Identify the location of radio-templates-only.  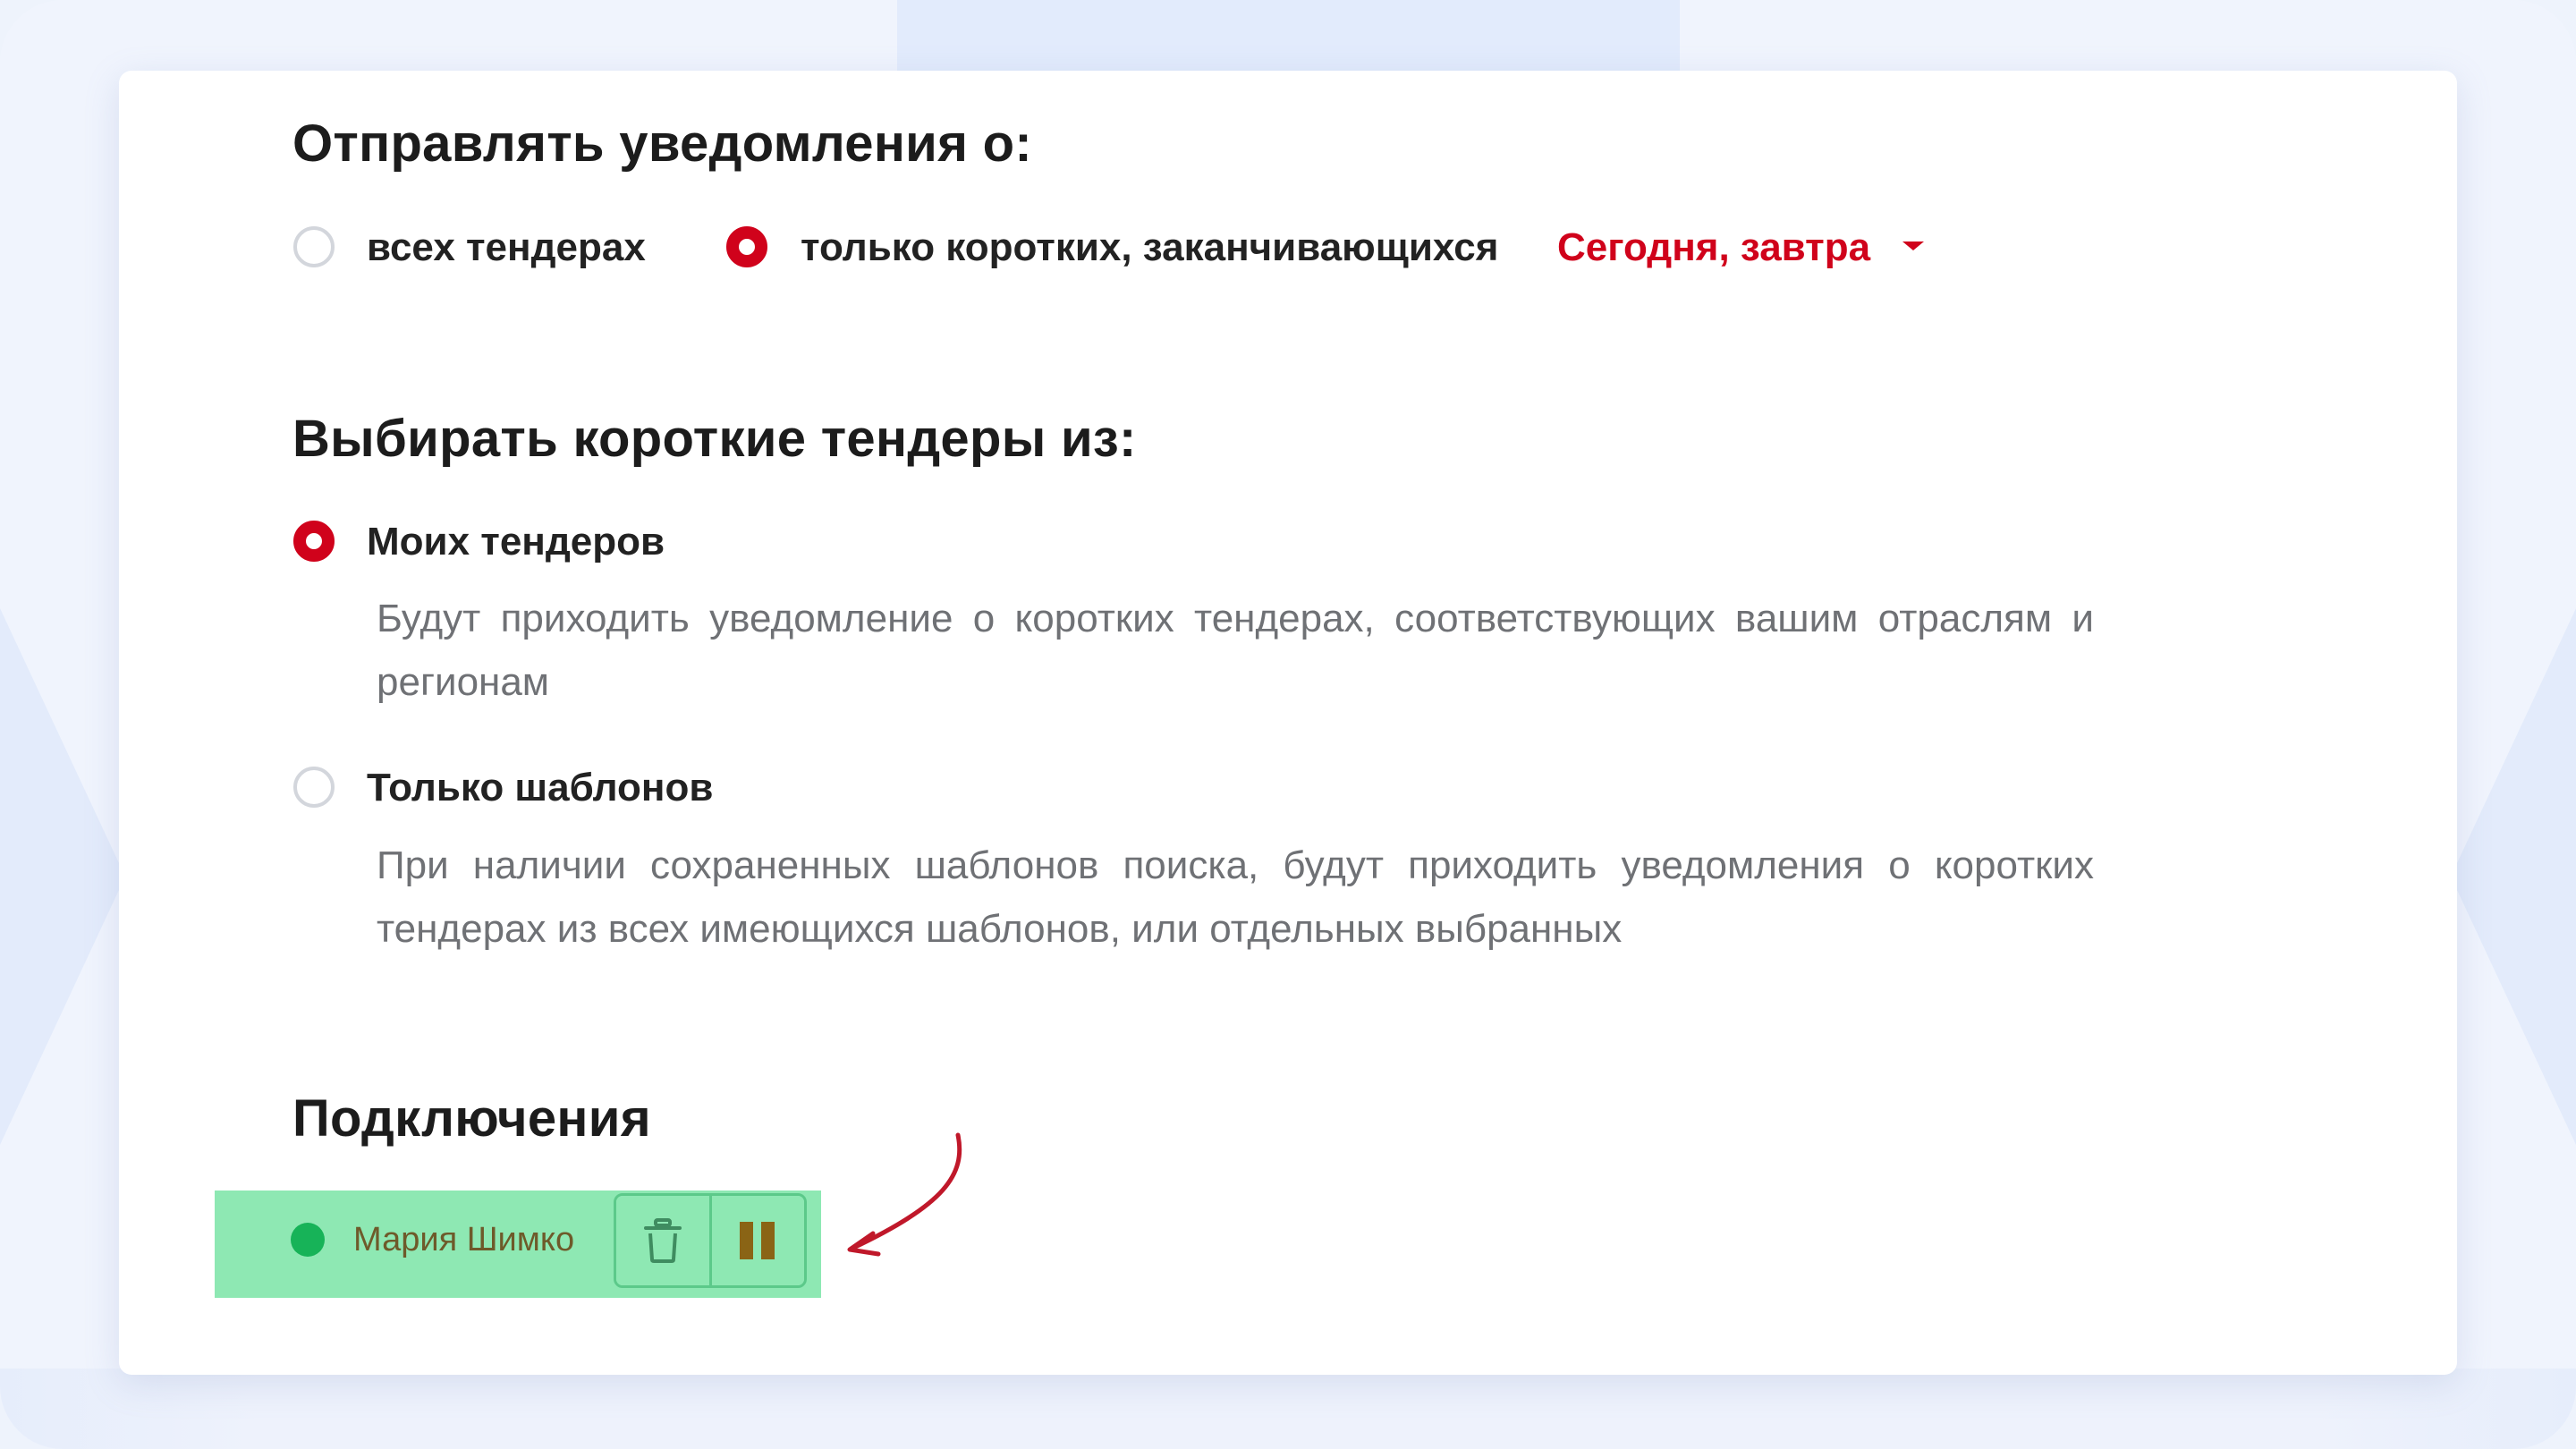
(314, 787).